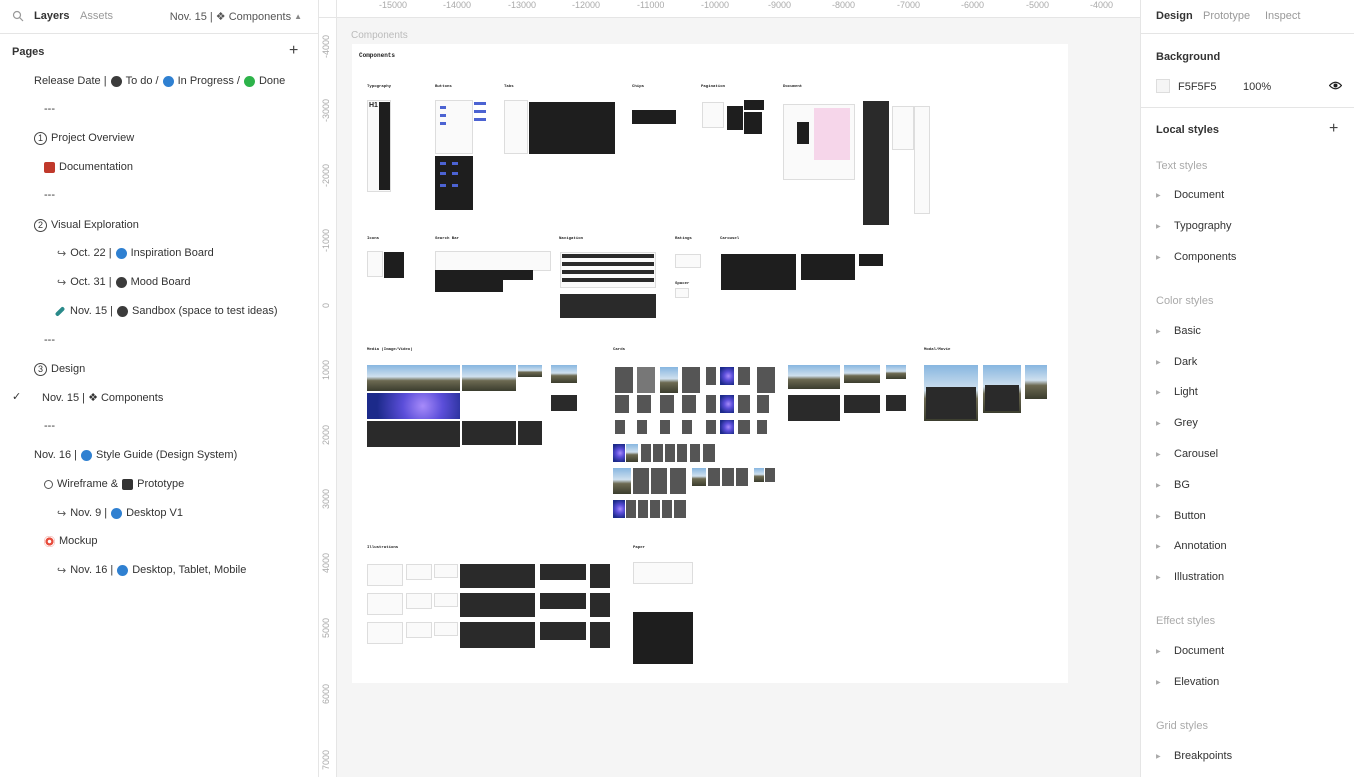 The width and height of the screenshot is (1354, 777). I want to click on page-item-sandbox: Nov. 15 | Sandbox (space to test ideas), so click(166, 311).